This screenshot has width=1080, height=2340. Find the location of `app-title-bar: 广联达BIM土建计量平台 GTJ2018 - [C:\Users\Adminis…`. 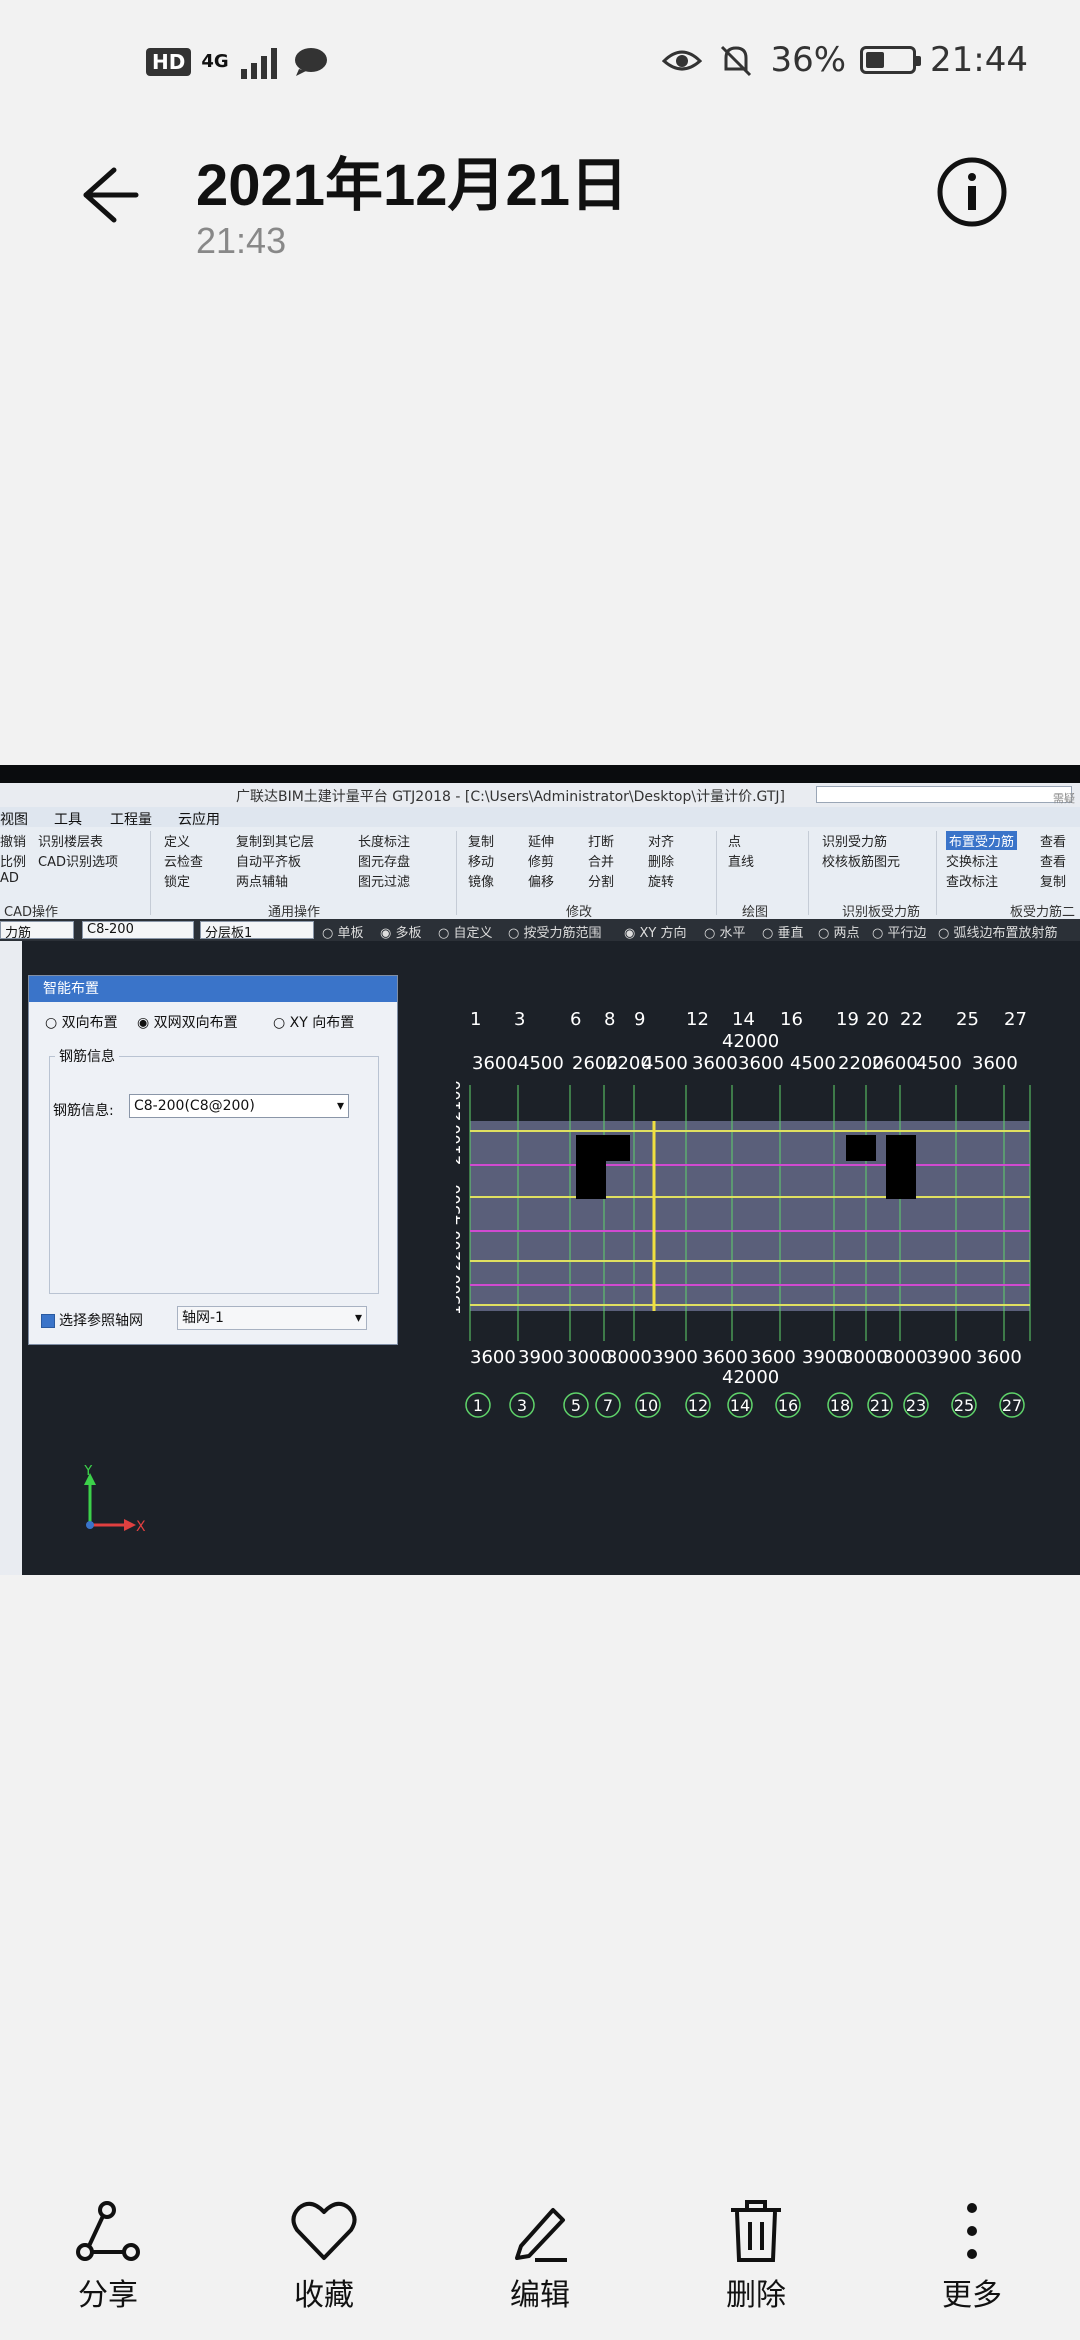

app-title-bar: 广联达BIM土建计量平台 GTJ2018 - [C:\Users\Adminis… is located at coordinates (540, 826).